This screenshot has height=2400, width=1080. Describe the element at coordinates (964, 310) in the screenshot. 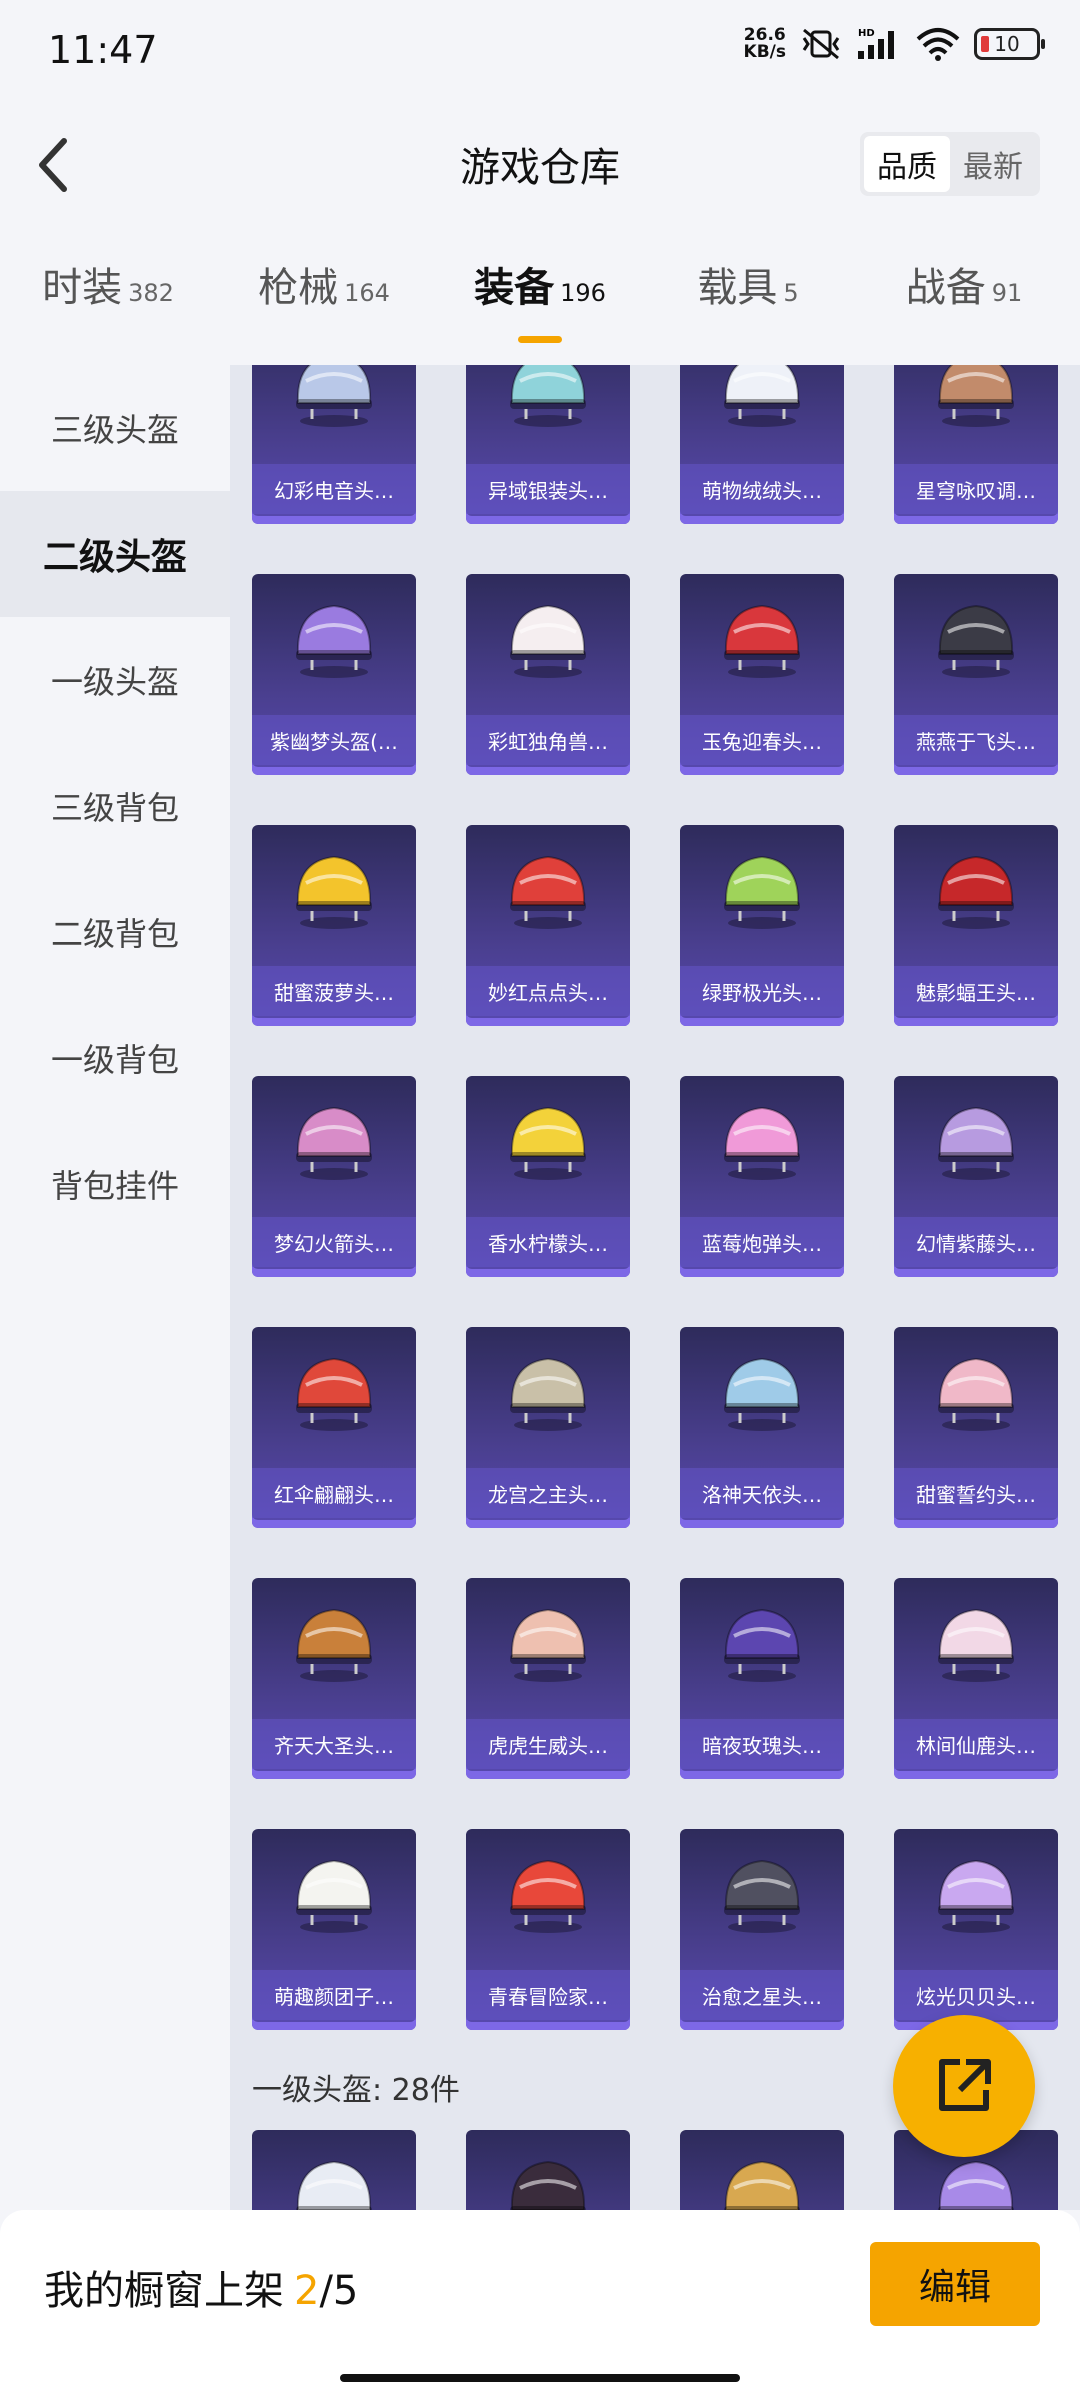

I see `tab-supplies: 战备 91` at that location.